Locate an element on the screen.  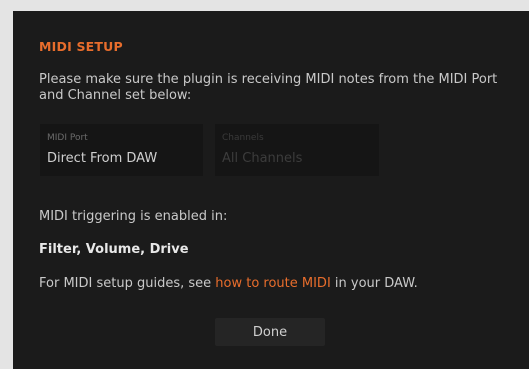
guide-prefix: For MIDI setup guides, see is located at coordinates (127, 283).